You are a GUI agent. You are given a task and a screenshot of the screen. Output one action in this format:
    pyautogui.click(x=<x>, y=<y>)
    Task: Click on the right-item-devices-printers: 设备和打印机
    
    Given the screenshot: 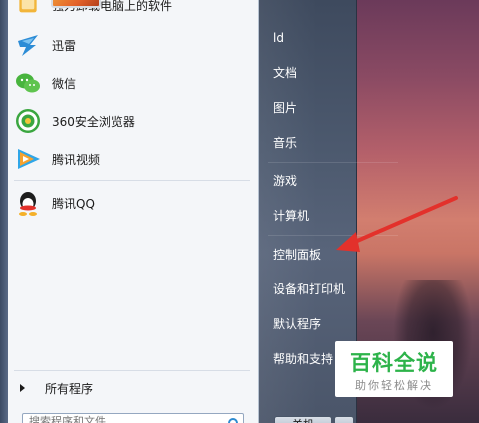 What is the action you would take?
    pyautogui.click(x=309, y=289)
    